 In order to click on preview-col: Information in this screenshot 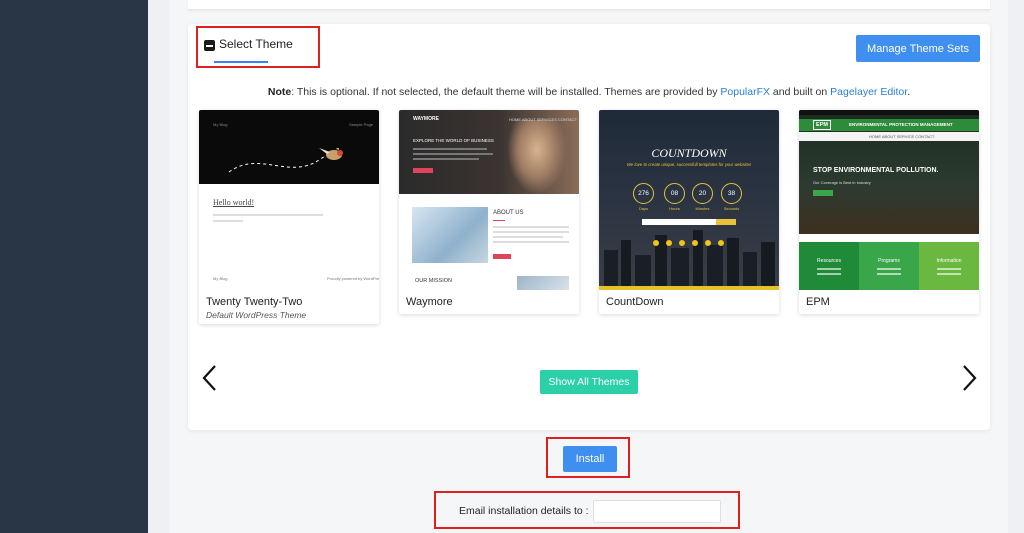, I will do `click(949, 261)`.